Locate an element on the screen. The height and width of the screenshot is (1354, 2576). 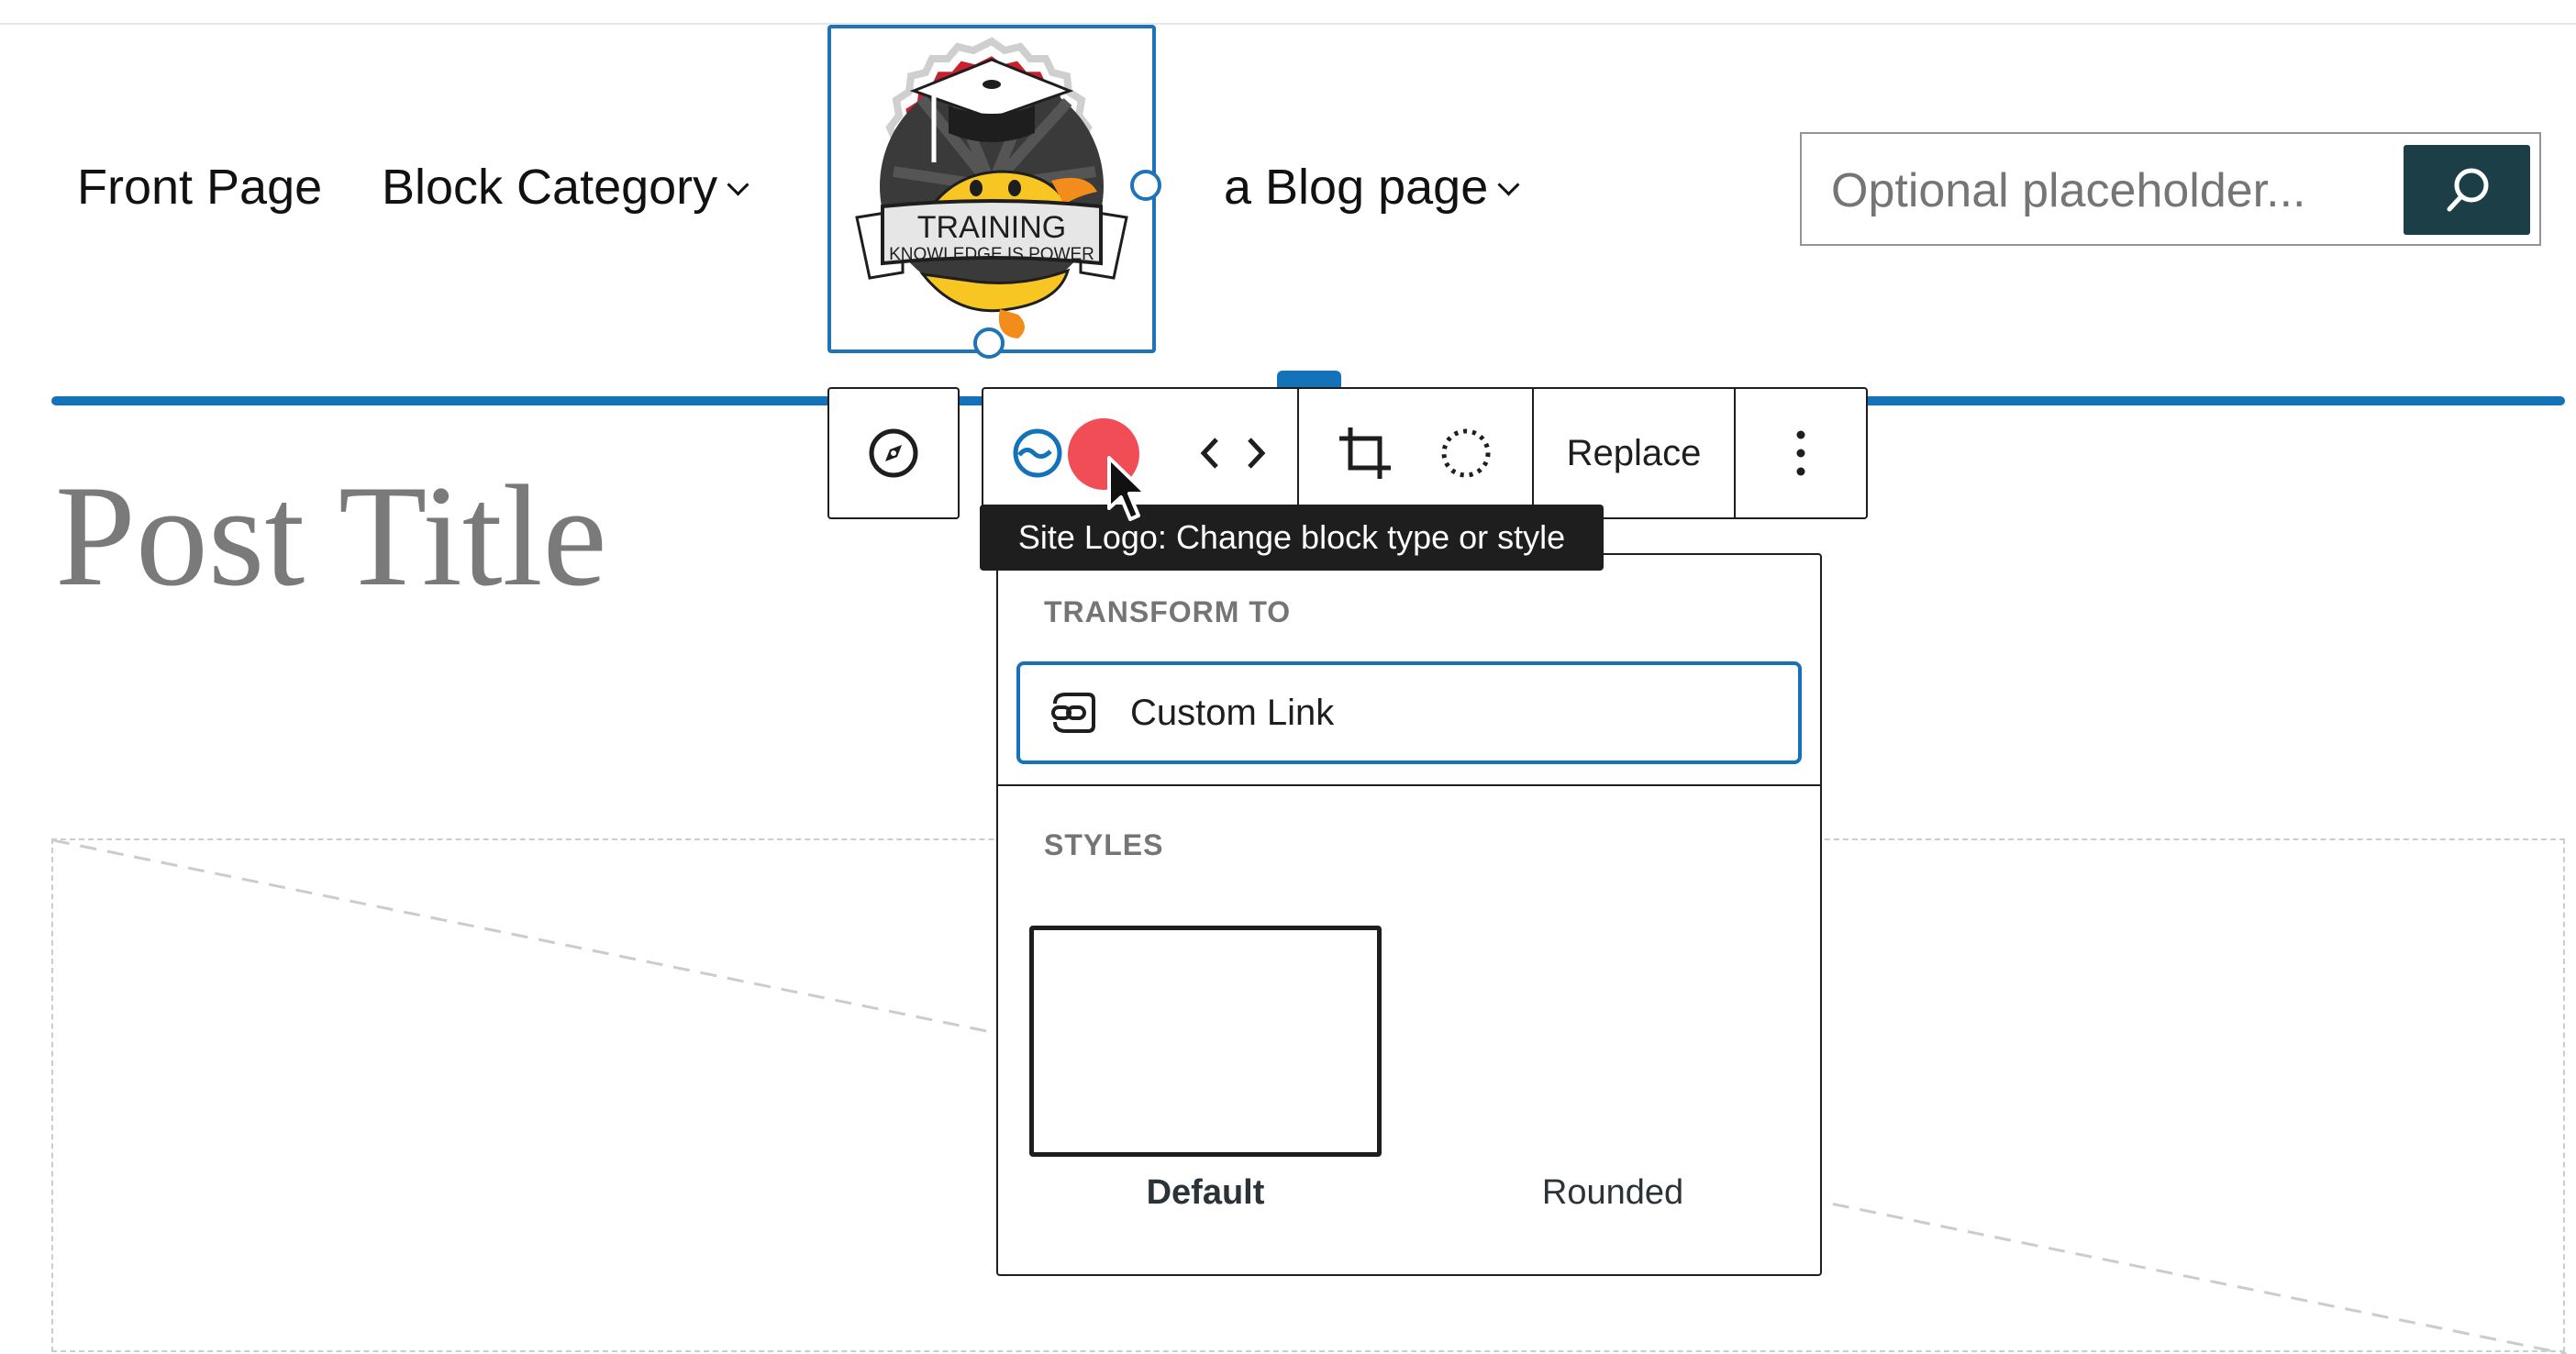
cursor-arrow-icon is located at coordinates (1127, 489).